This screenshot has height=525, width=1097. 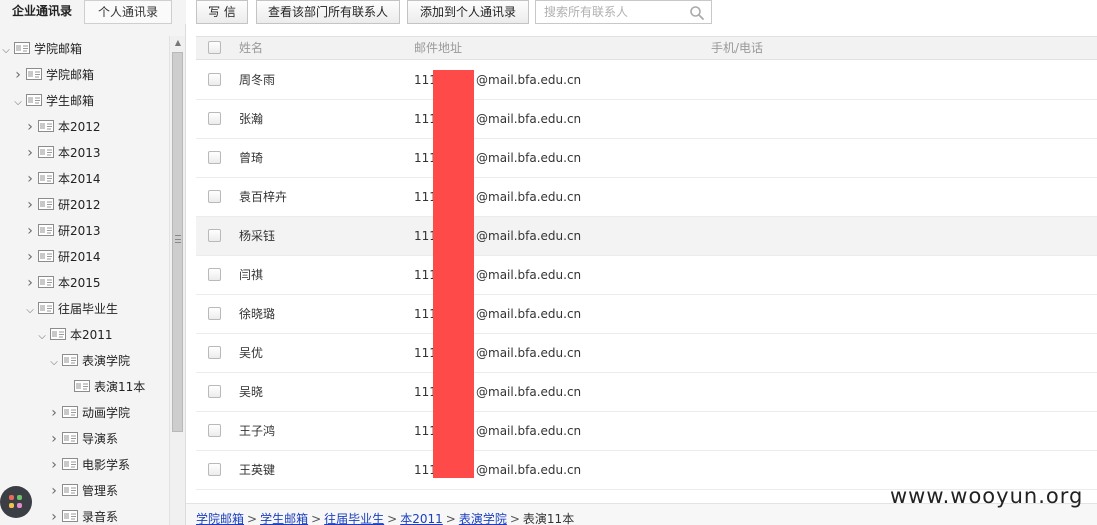 What do you see at coordinates (646, 48) in the screenshot?
I see `table-header: 姓名 邮件地址 手机/电话` at bounding box center [646, 48].